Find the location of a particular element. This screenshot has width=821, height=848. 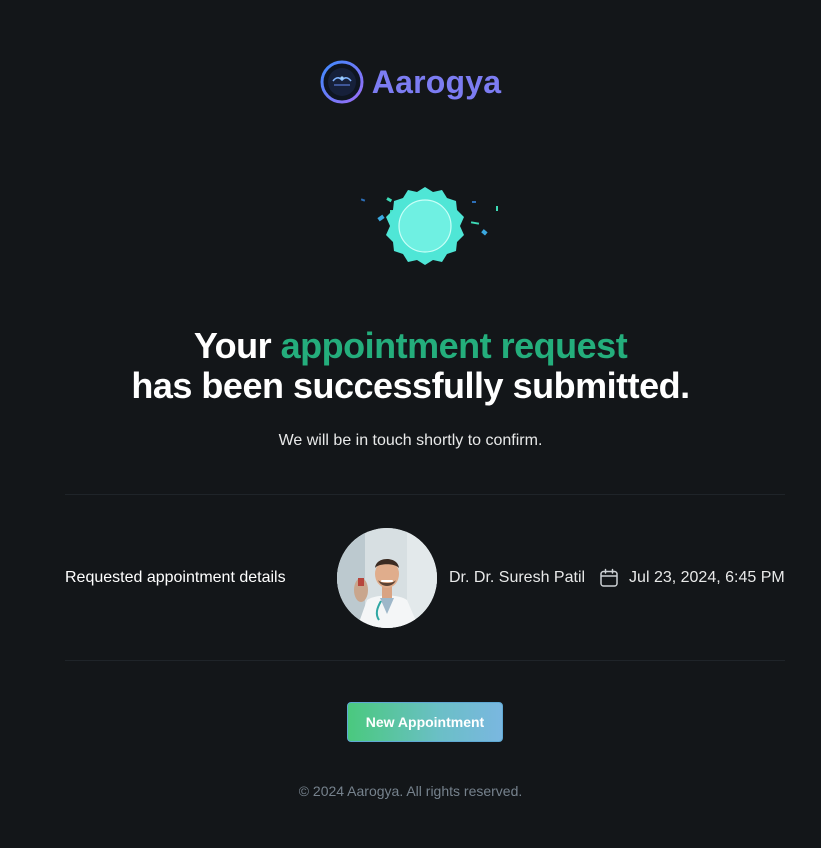

doctor-photo is located at coordinates (387, 577).